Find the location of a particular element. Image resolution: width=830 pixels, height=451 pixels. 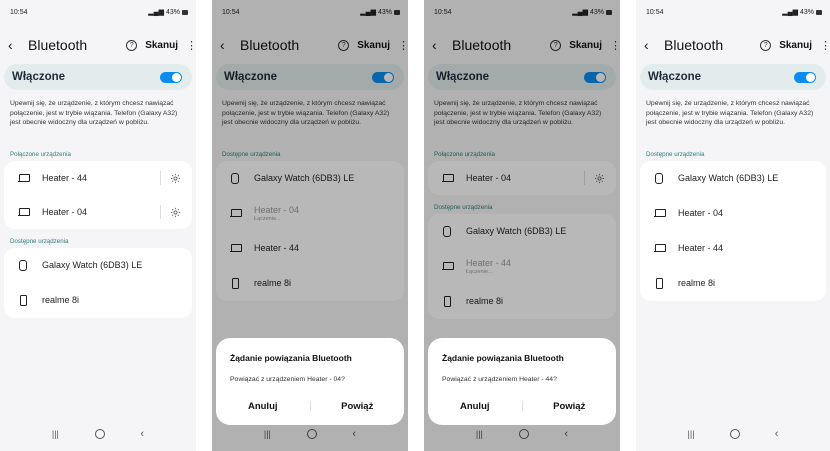

device-name: realme 8i is located at coordinates (485, 301).